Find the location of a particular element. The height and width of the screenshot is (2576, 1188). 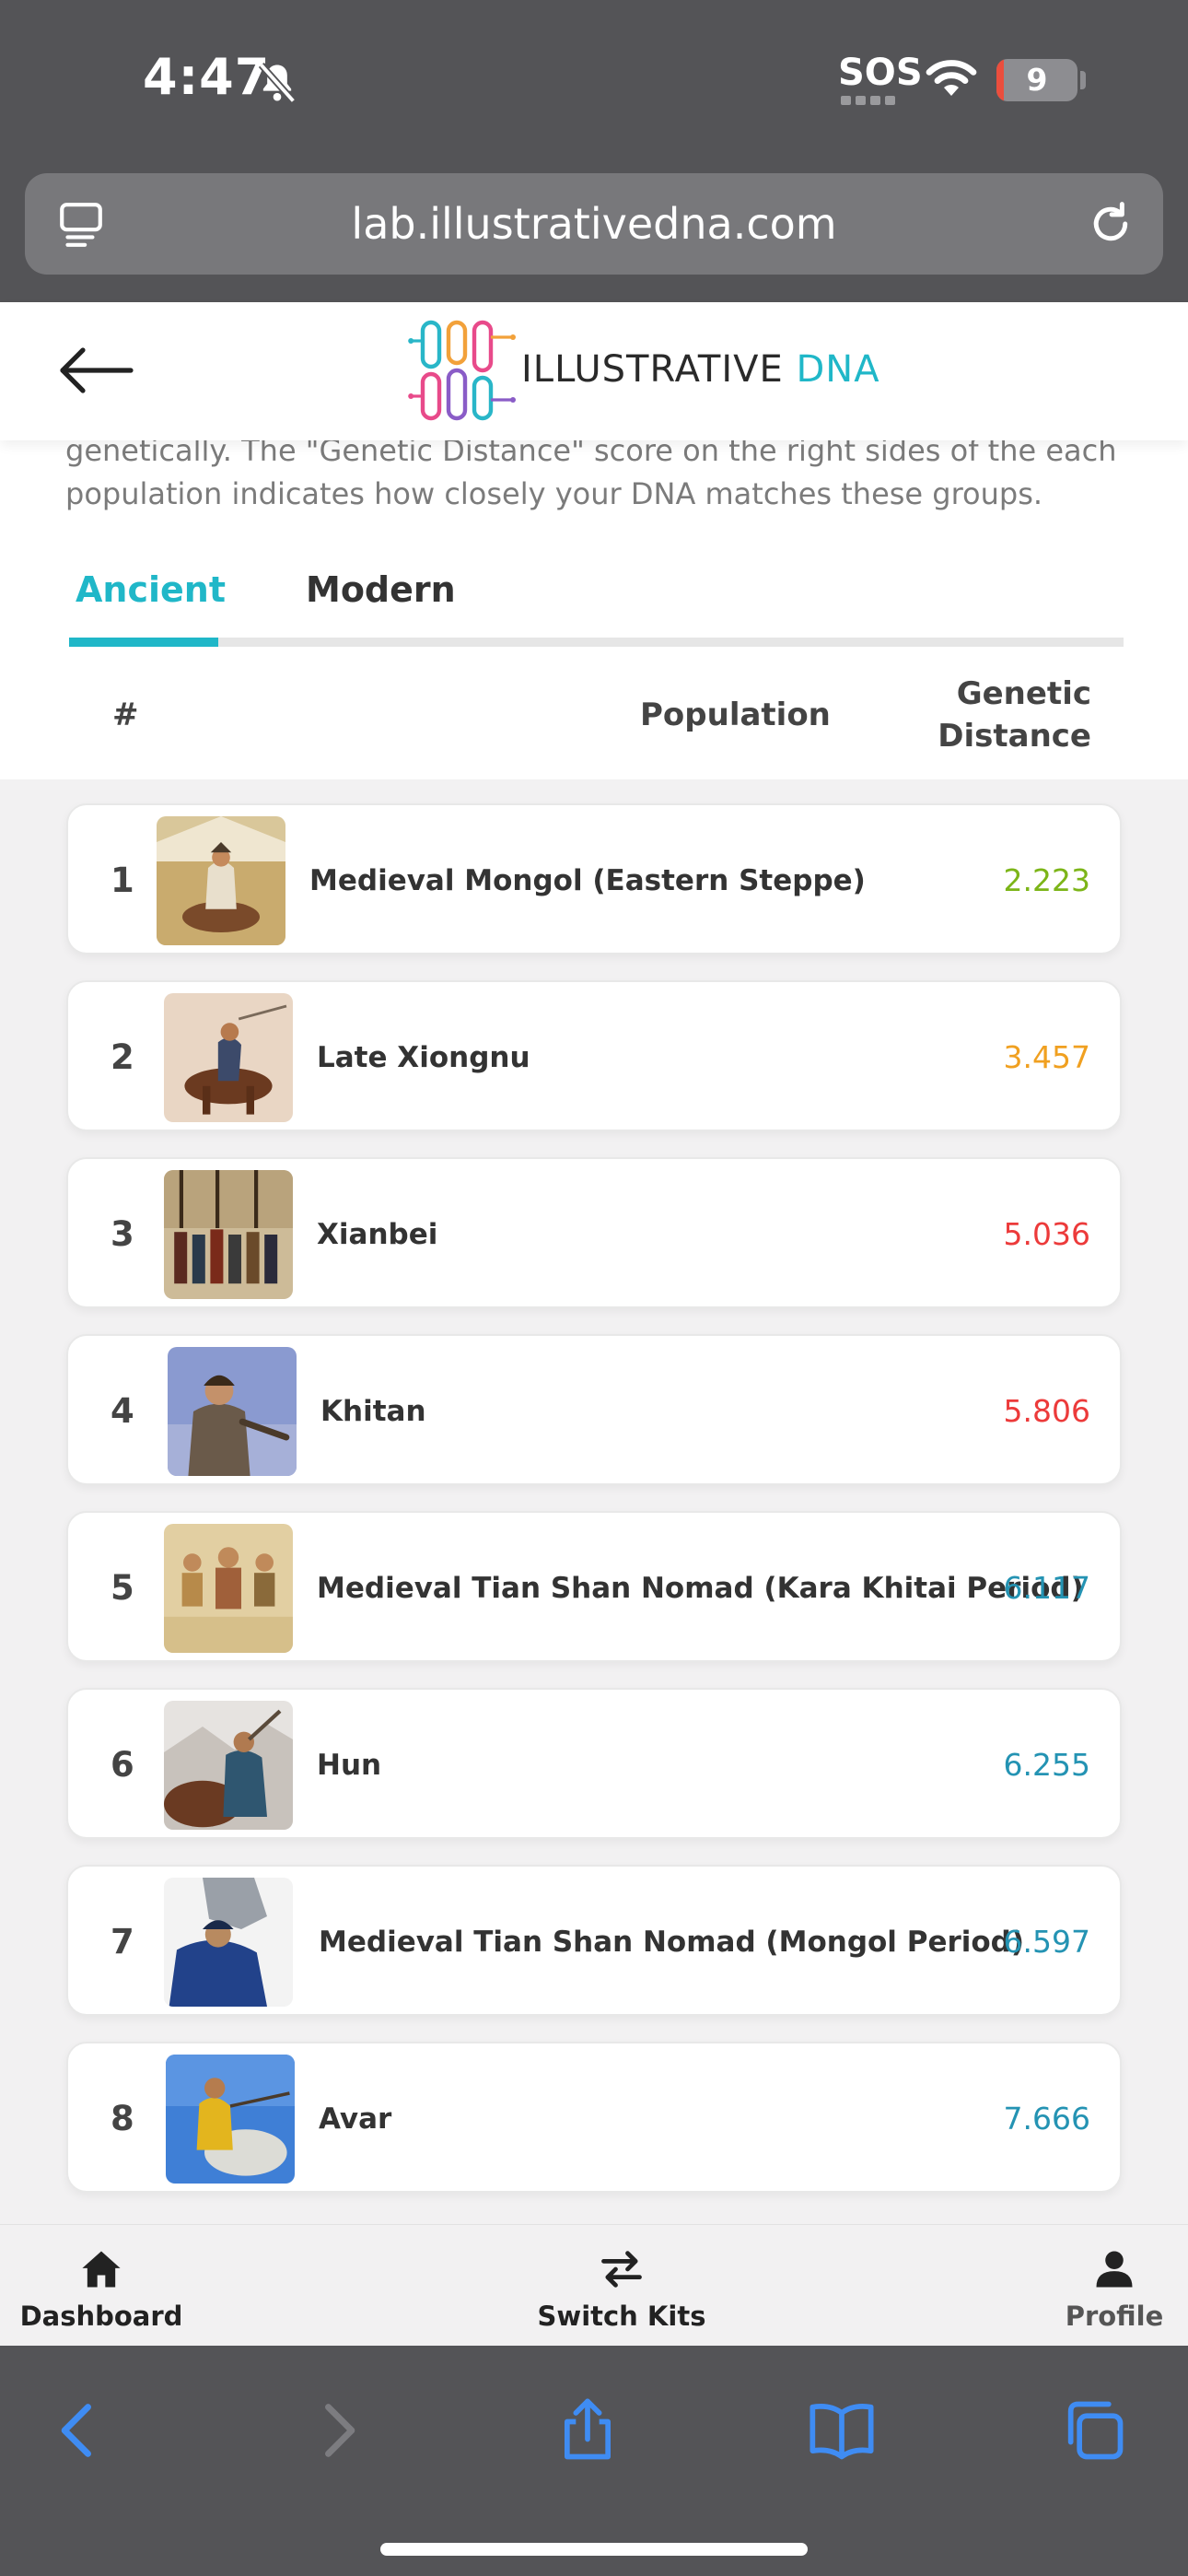

safari-toolbar is located at coordinates (594, 2461).